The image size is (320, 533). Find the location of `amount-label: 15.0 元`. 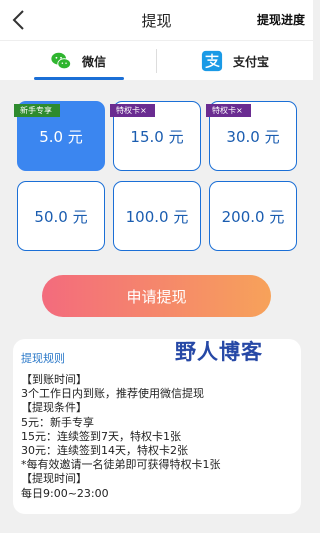

amount-label: 15.0 元 is located at coordinates (157, 136).